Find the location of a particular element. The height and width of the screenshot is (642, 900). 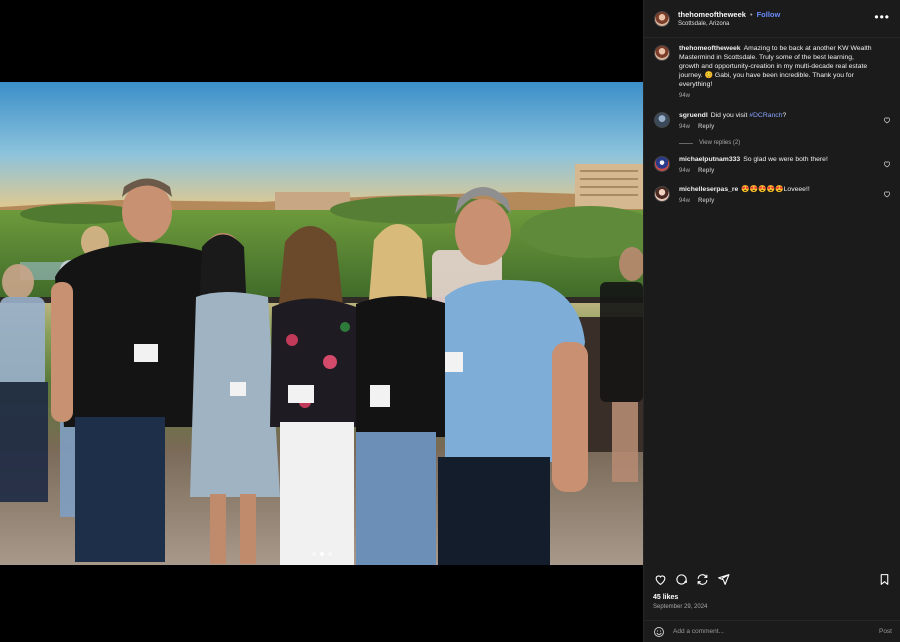

comment-item: michelleserpas_re 😍😍😍😍😍Loveee!! 94w Reply is located at coordinates (772, 195).